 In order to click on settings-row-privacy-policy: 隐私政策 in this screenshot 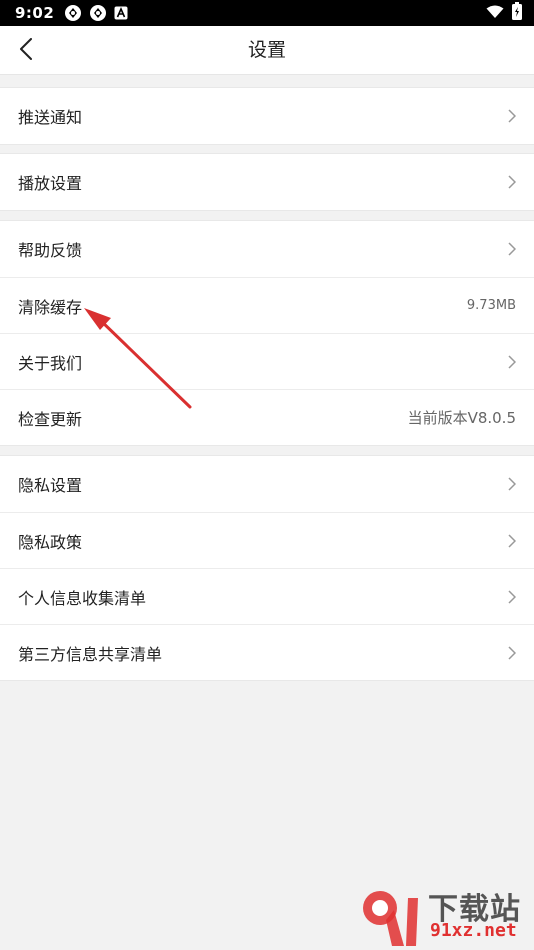, I will do `click(267, 540)`.